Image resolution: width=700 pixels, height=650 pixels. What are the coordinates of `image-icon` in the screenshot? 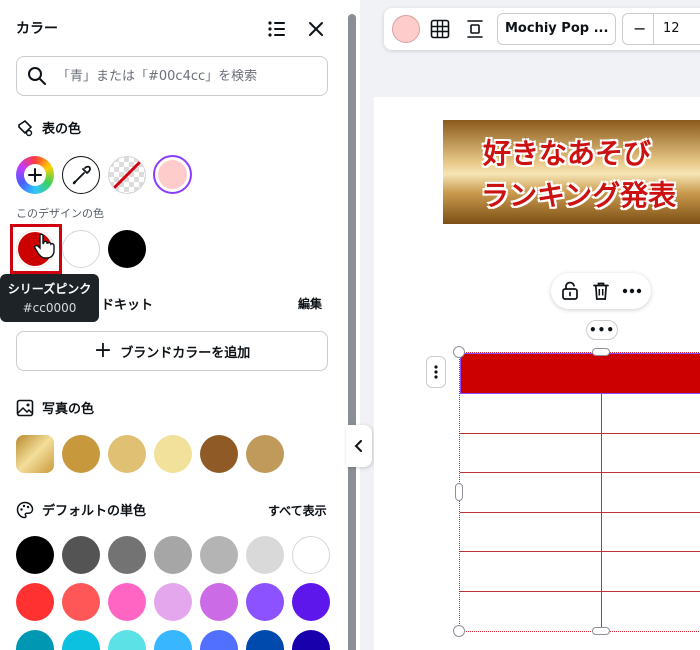 It's located at (25, 407).